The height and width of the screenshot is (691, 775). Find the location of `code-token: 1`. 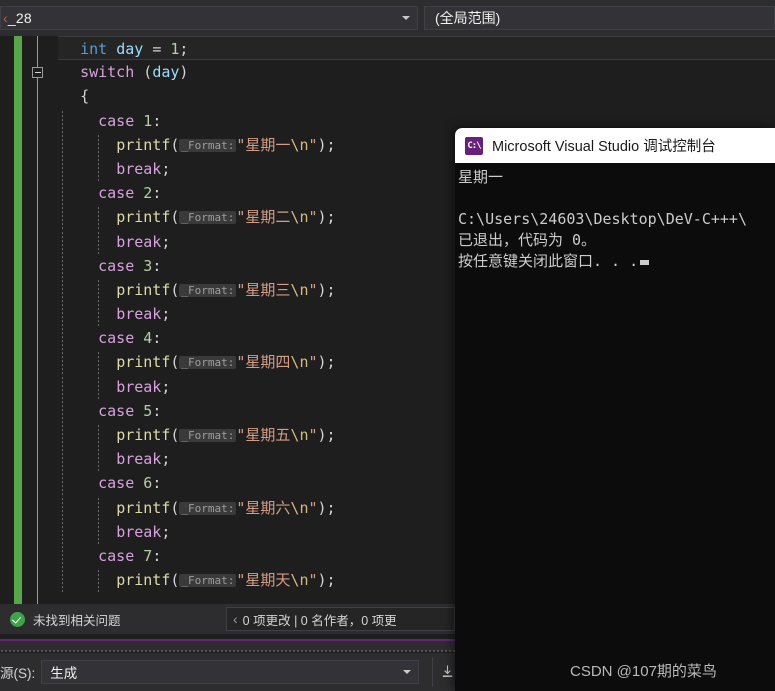

code-token: 1 is located at coordinates (148, 120).